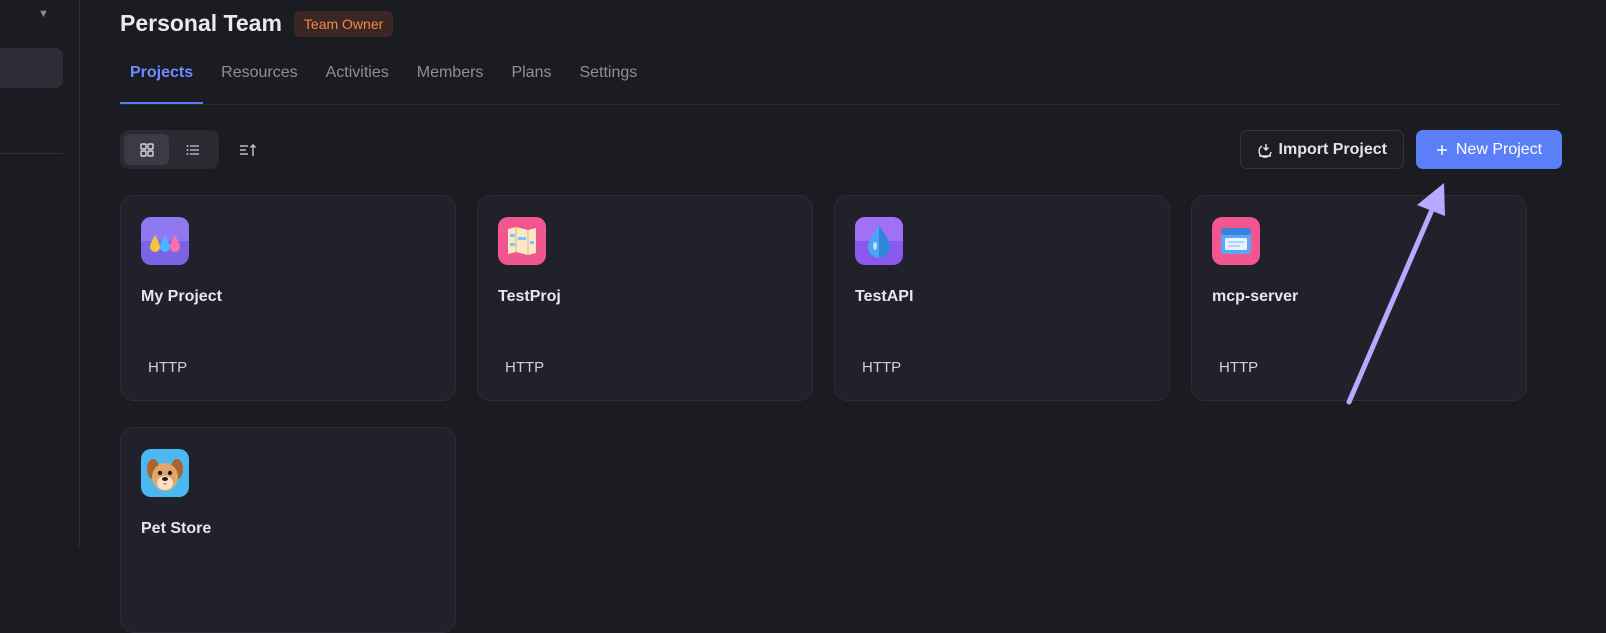 This screenshot has width=1606, height=633. I want to click on sort-icon, so click(248, 150).